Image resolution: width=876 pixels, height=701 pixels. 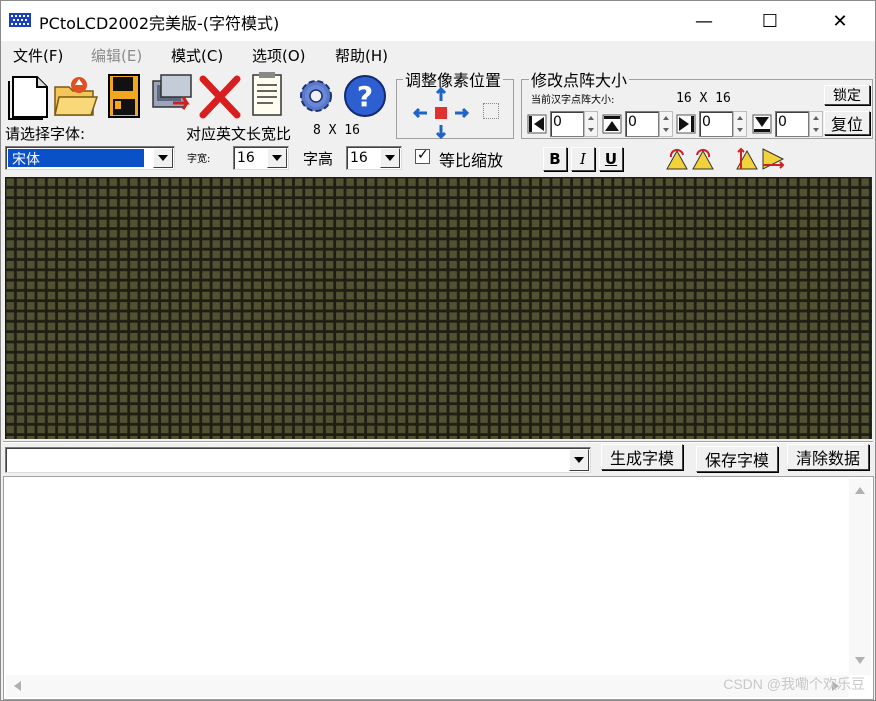 What do you see at coordinates (677, 159) in the screenshot?
I see `rotate-left-icon` at bounding box center [677, 159].